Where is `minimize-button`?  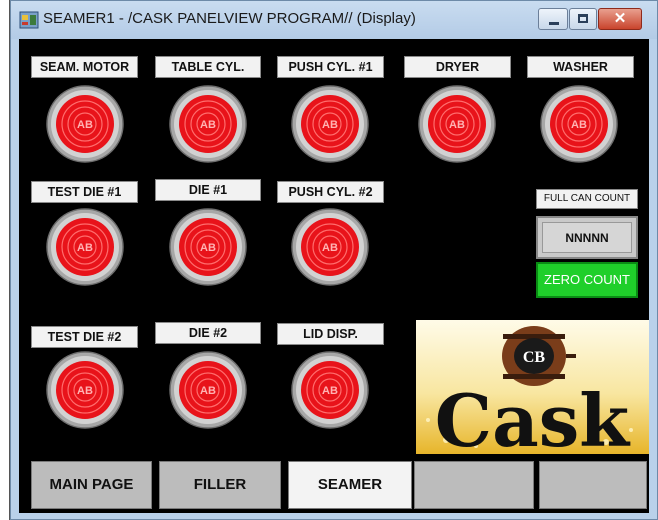 minimize-button is located at coordinates (553, 19).